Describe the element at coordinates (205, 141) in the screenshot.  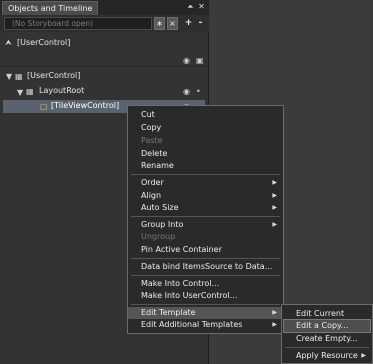
I see `menu-item-paste: Paste` at that location.